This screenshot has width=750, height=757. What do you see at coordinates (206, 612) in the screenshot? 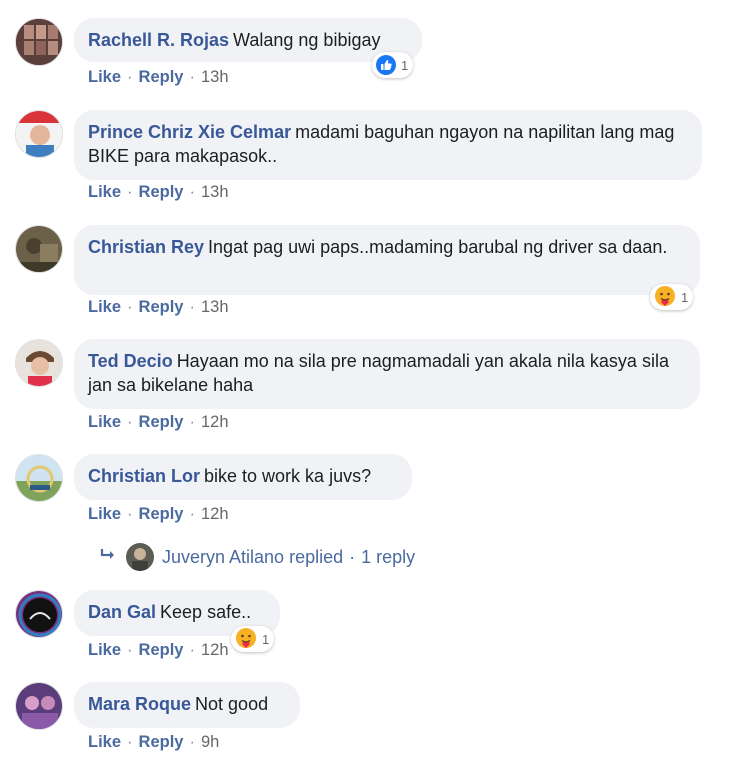
I see `comment-text: Keep safe..` at bounding box center [206, 612].